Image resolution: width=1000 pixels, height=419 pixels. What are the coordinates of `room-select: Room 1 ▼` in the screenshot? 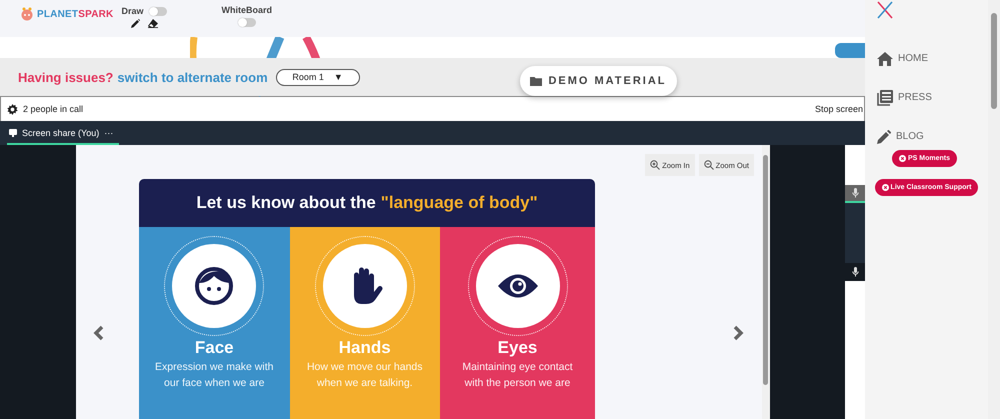 It's located at (318, 77).